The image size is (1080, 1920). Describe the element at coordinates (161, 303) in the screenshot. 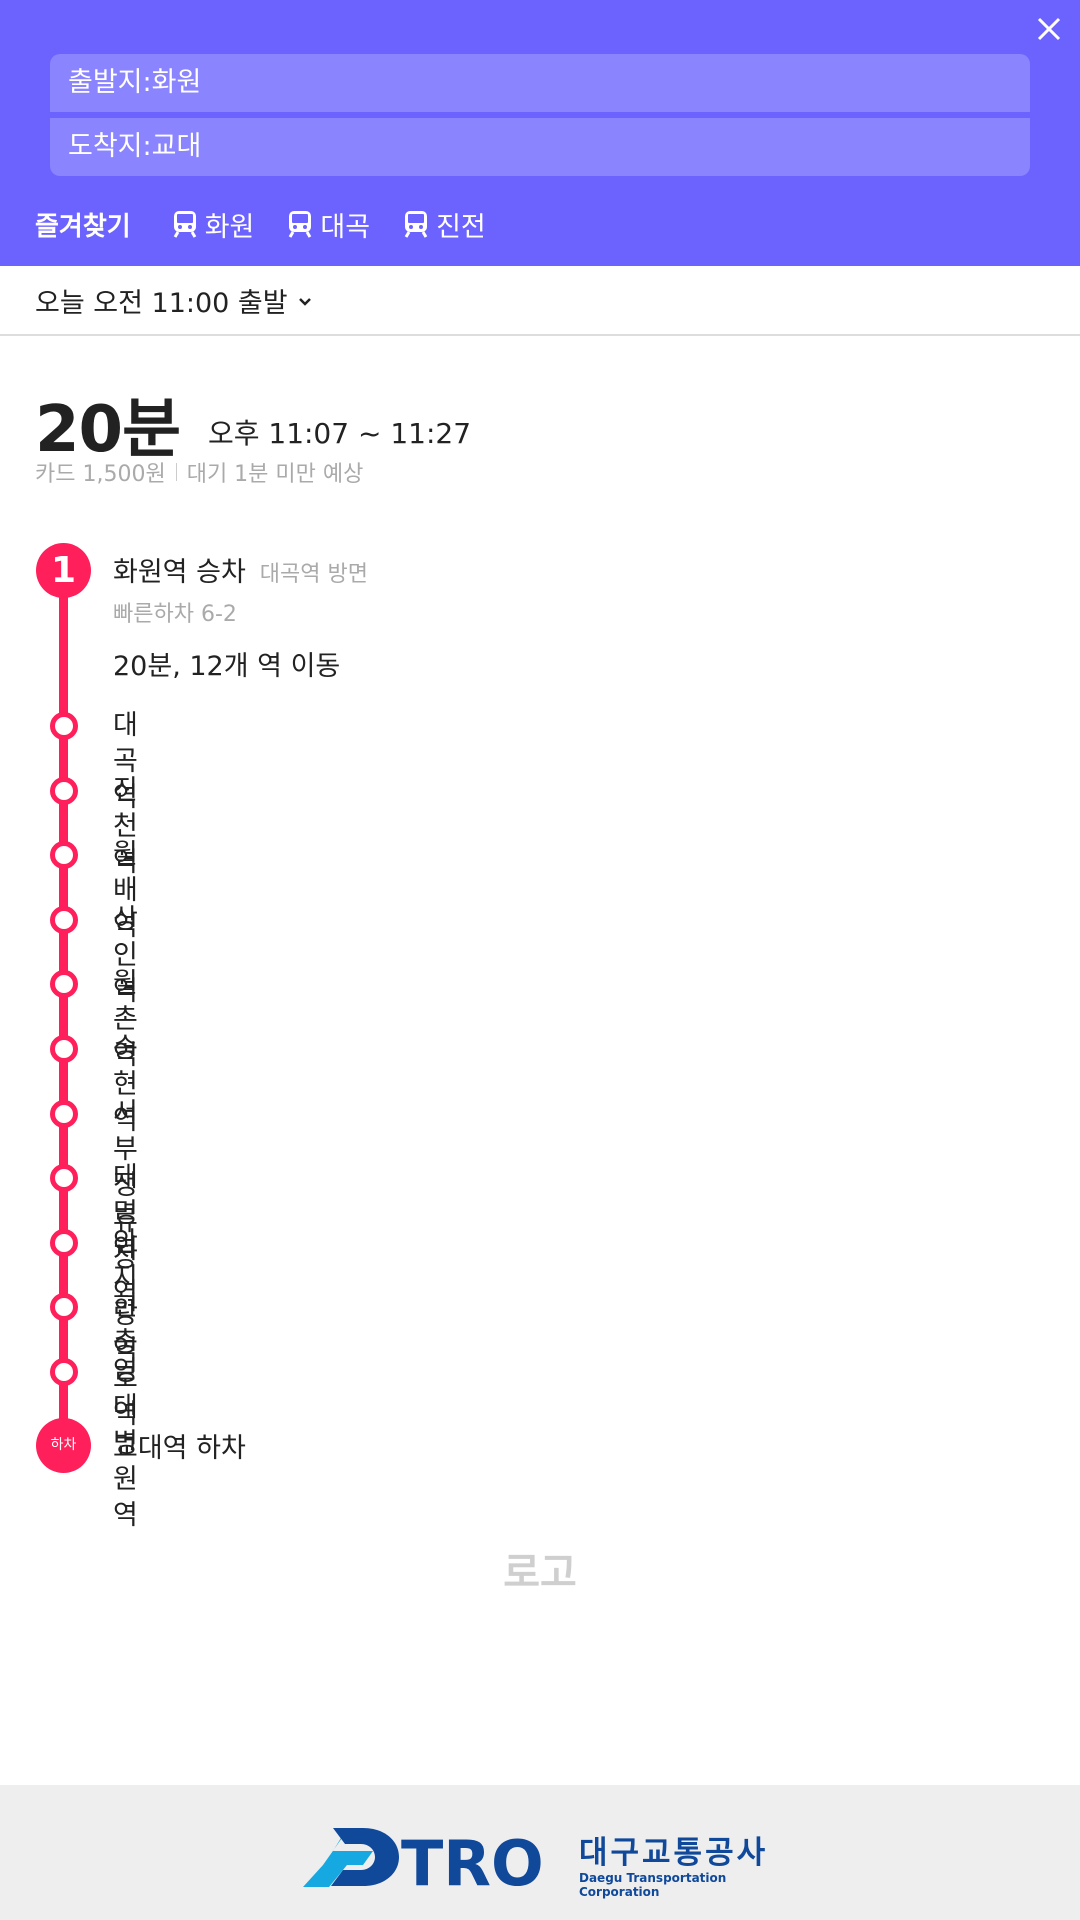

I see `departure-time-label: 오늘 오전 11:00 출발` at that location.